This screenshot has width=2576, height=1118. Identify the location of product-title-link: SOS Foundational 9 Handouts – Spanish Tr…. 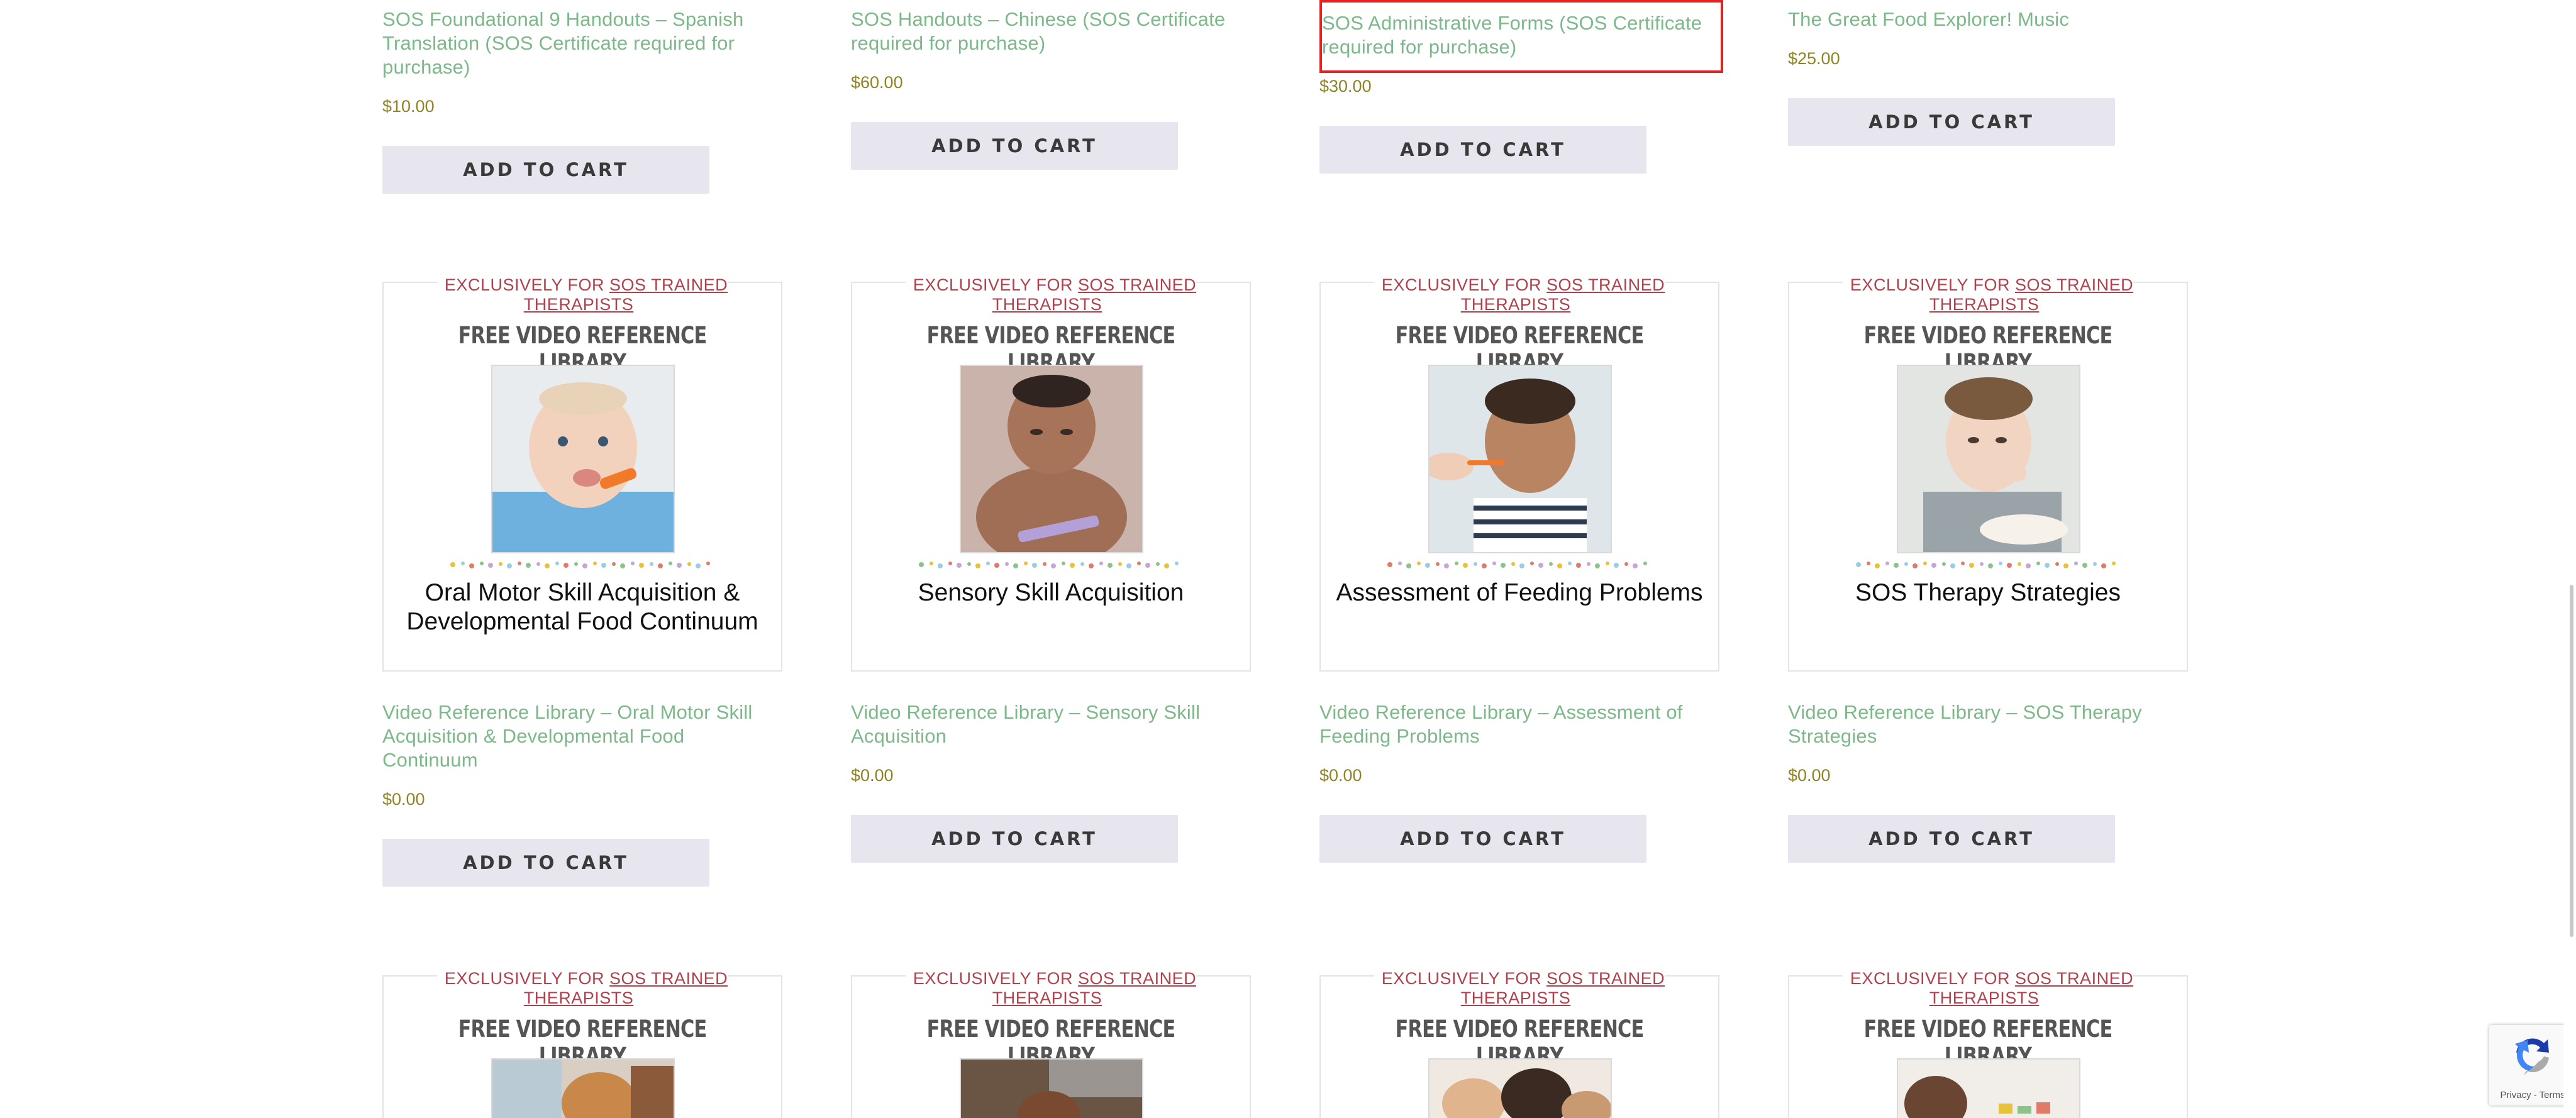
(582, 43).